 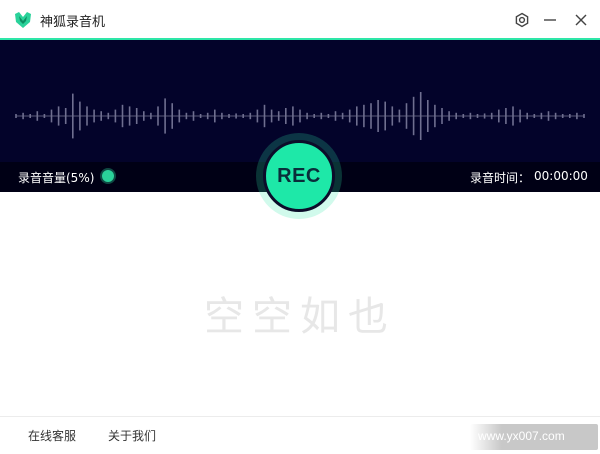 I want to click on title-bar: 神狐录音机, so click(x=300, y=20).